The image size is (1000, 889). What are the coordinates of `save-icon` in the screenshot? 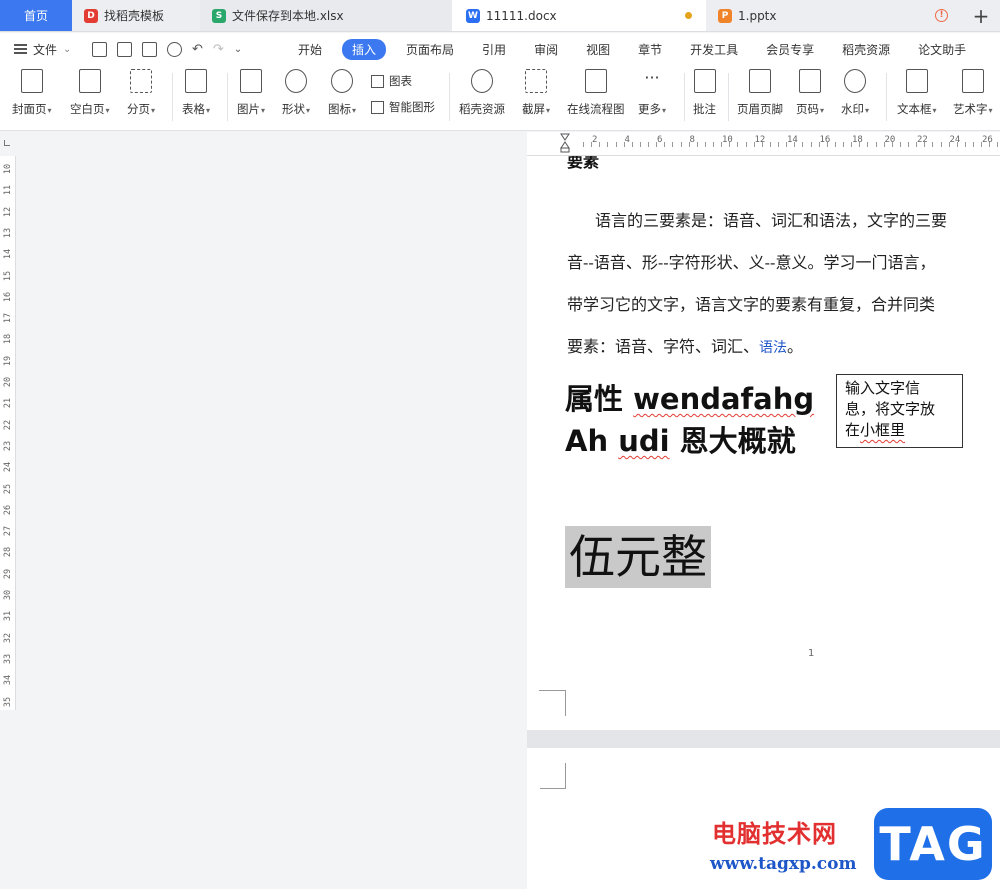 It's located at (99, 49).